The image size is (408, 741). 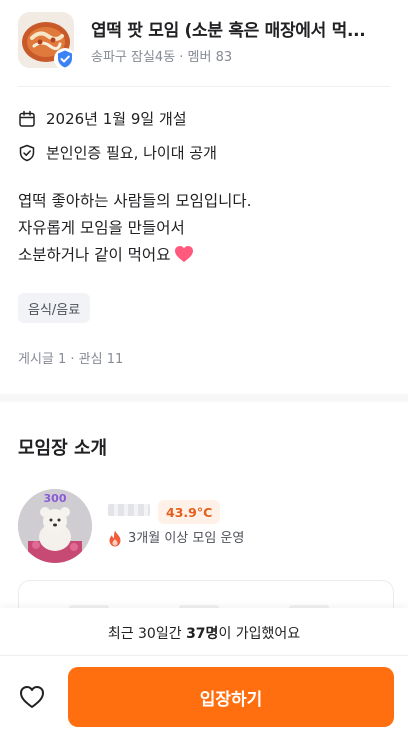 What do you see at coordinates (131, 153) in the screenshot?
I see `requirements-text: 본인인증 필요, 나이대 공개` at bounding box center [131, 153].